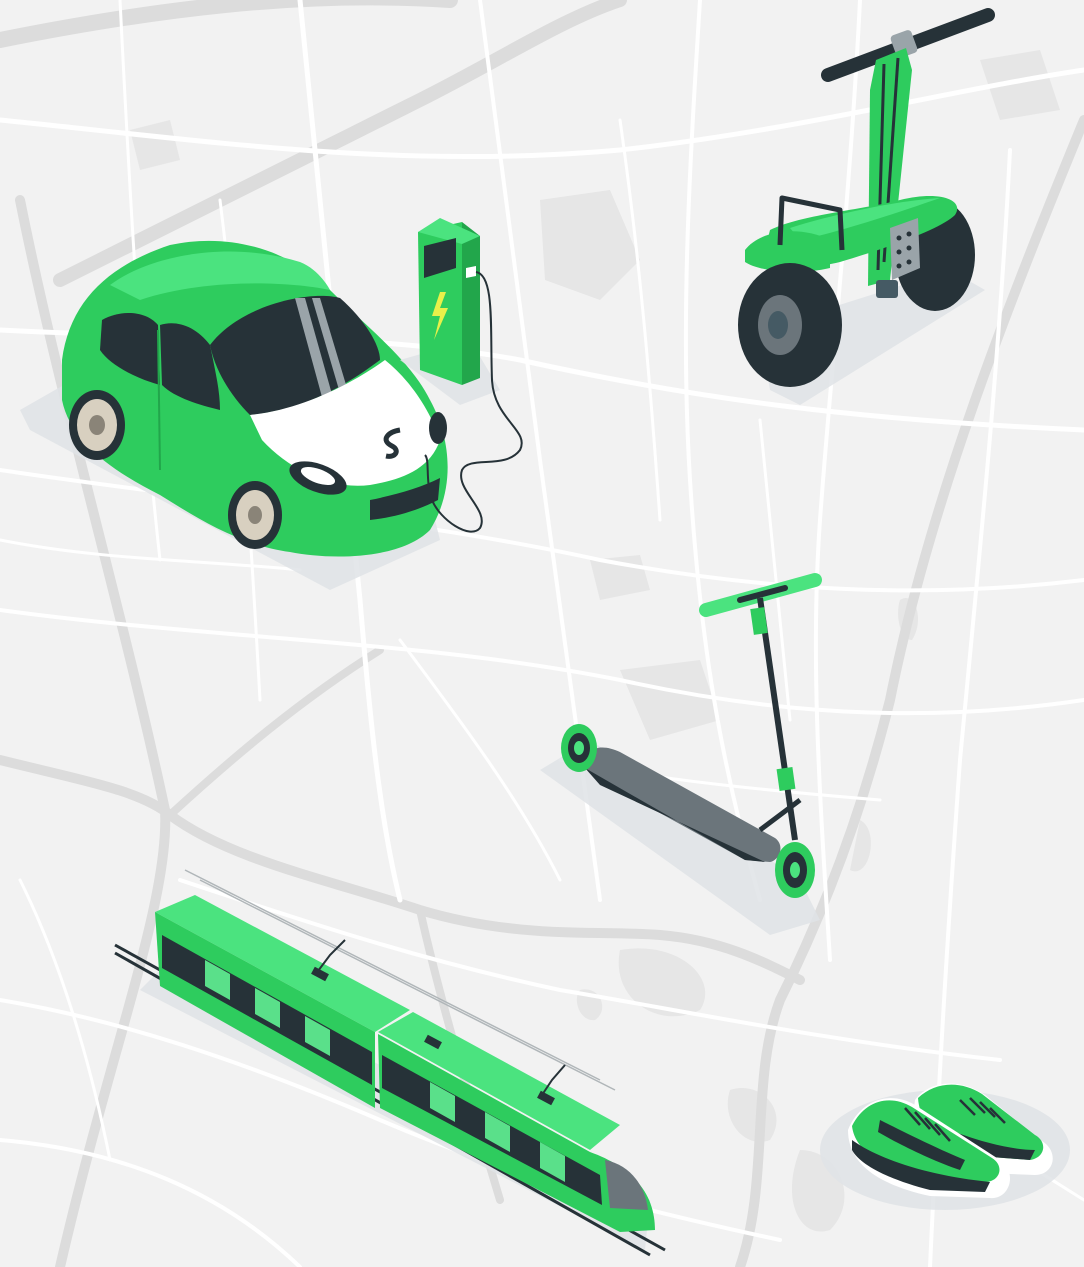 The width and height of the screenshot is (1084, 1267). I want to click on car-wheel-front, so click(255, 515).